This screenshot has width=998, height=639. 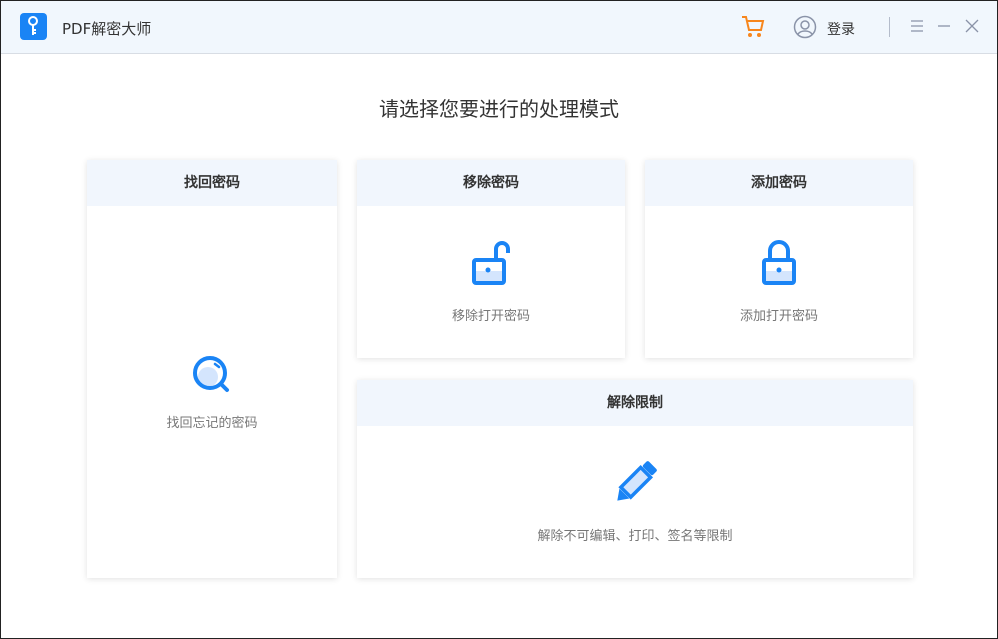 I want to click on magnifier-icon, so click(x=212, y=377).